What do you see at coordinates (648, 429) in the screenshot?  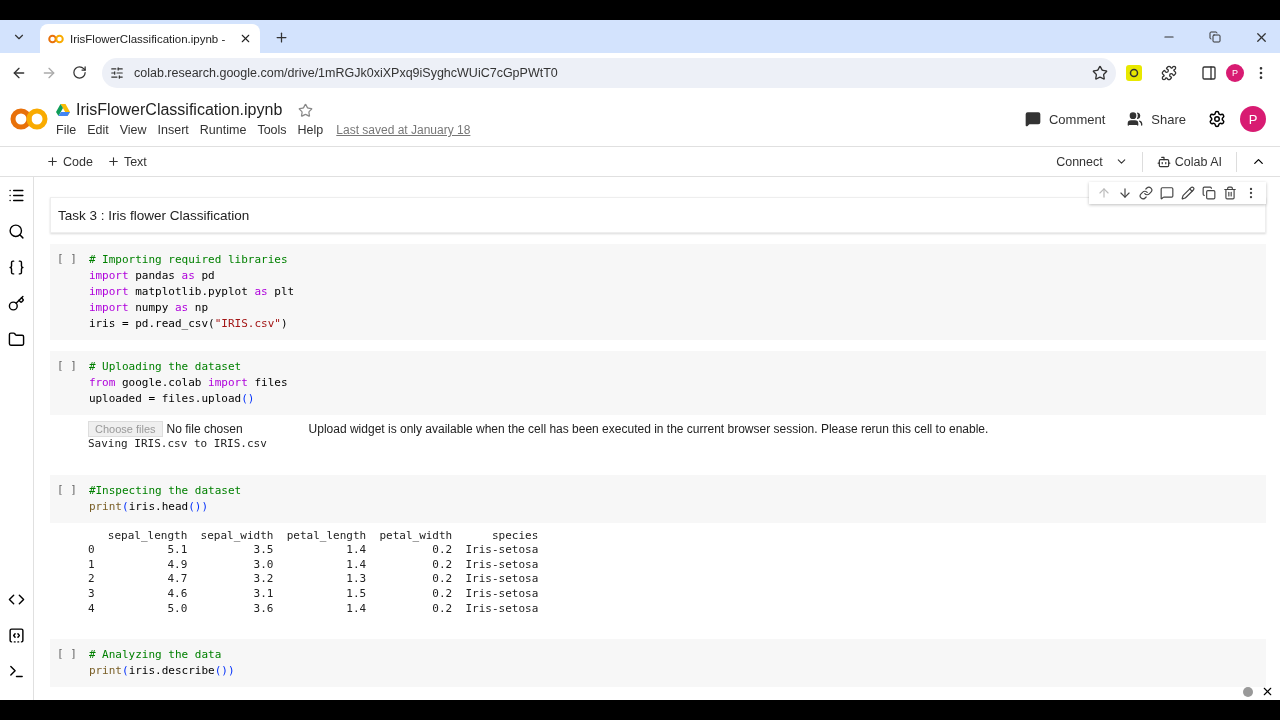 I see `upload-note: Upload widget is only available when the cell has been executed in the current browser session. Please rerun this cell to enable.` at bounding box center [648, 429].